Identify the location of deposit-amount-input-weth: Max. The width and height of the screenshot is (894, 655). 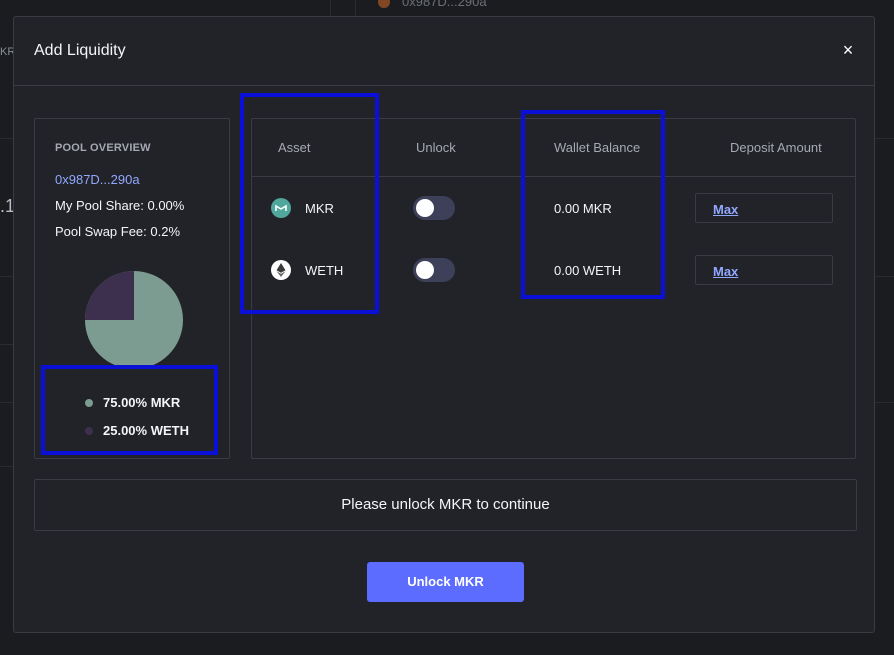
(764, 270).